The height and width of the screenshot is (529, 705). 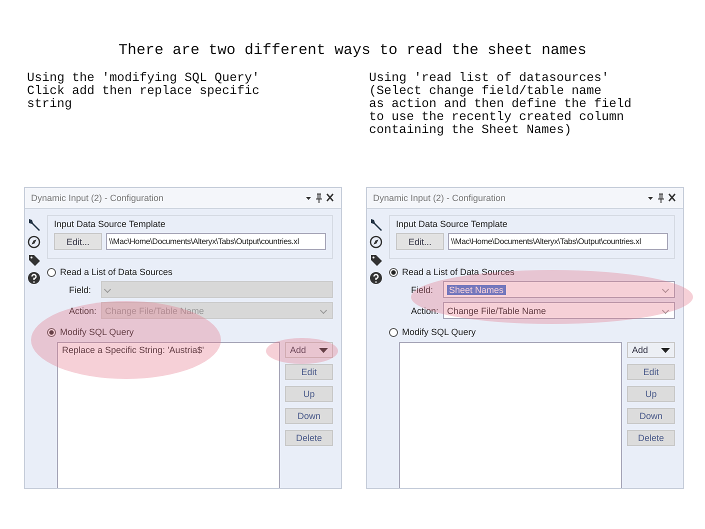 I want to click on sql-list: Replace a Specific String: 'Austria$', so click(x=168, y=415).